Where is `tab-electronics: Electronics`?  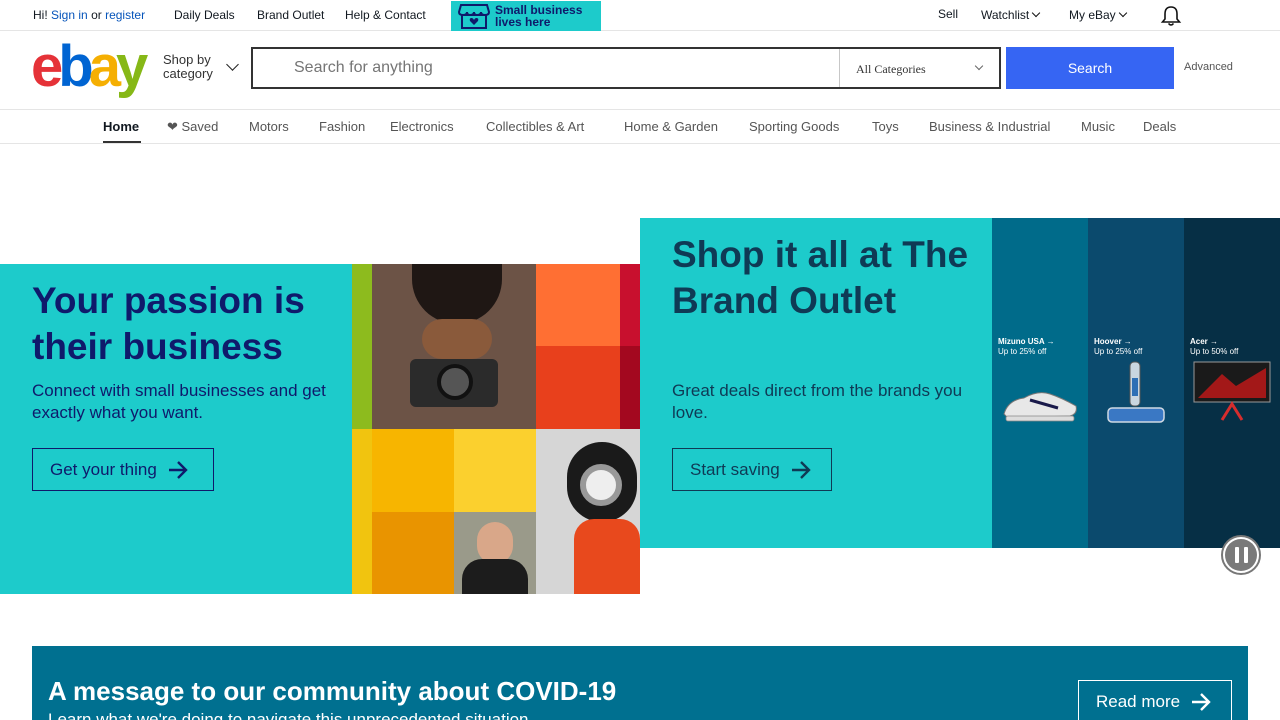 tab-electronics: Electronics is located at coordinates (422, 126).